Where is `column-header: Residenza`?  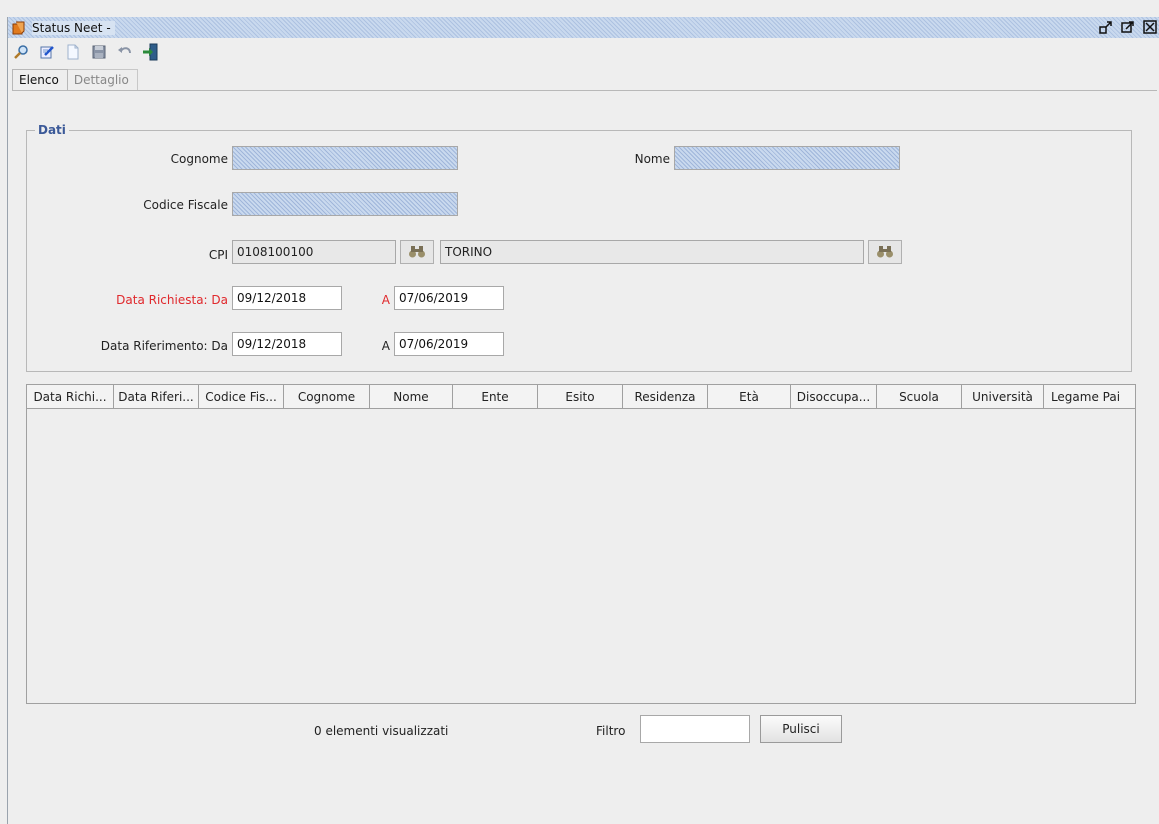
column-header: Residenza is located at coordinates (665, 397).